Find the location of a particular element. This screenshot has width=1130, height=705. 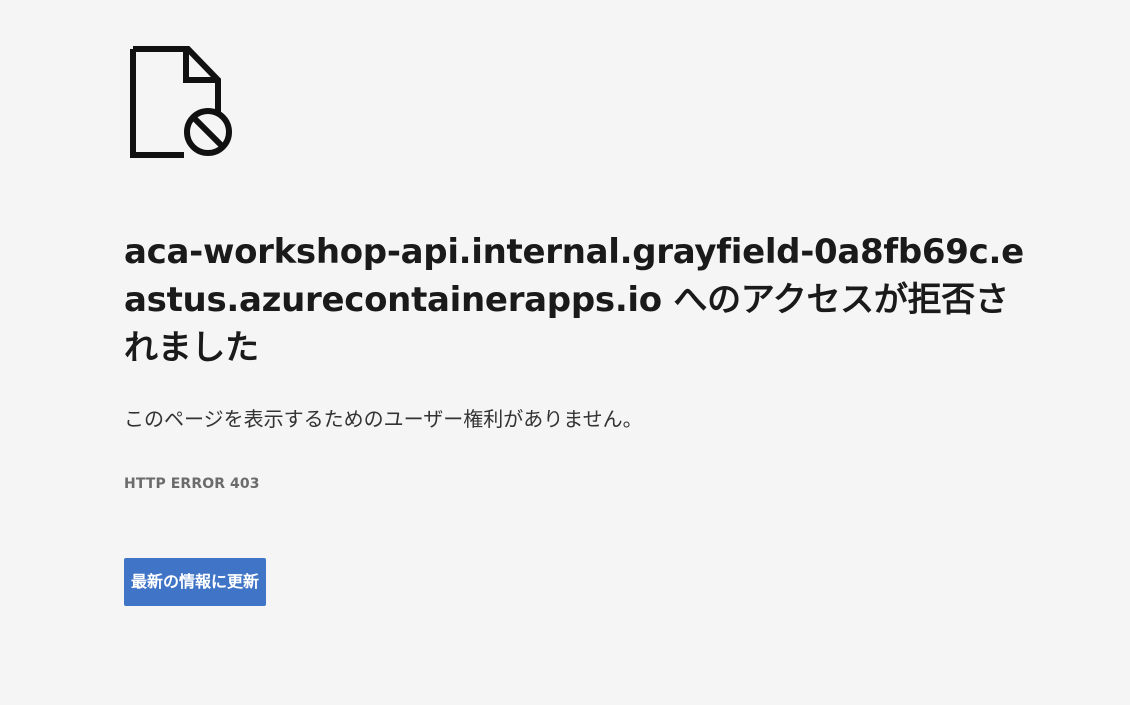

error-message: このページを表示するためのユーザー権利がありません。 is located at coordinates (383, 419).